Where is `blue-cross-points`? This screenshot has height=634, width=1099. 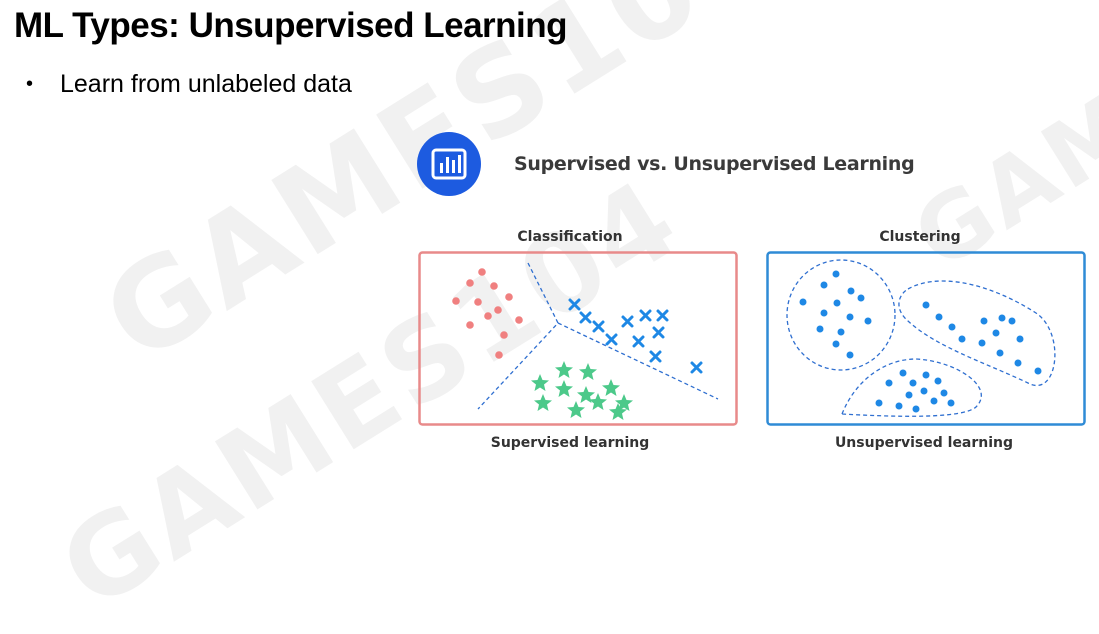 blue-cross-points is located at coordinates (635, 336).